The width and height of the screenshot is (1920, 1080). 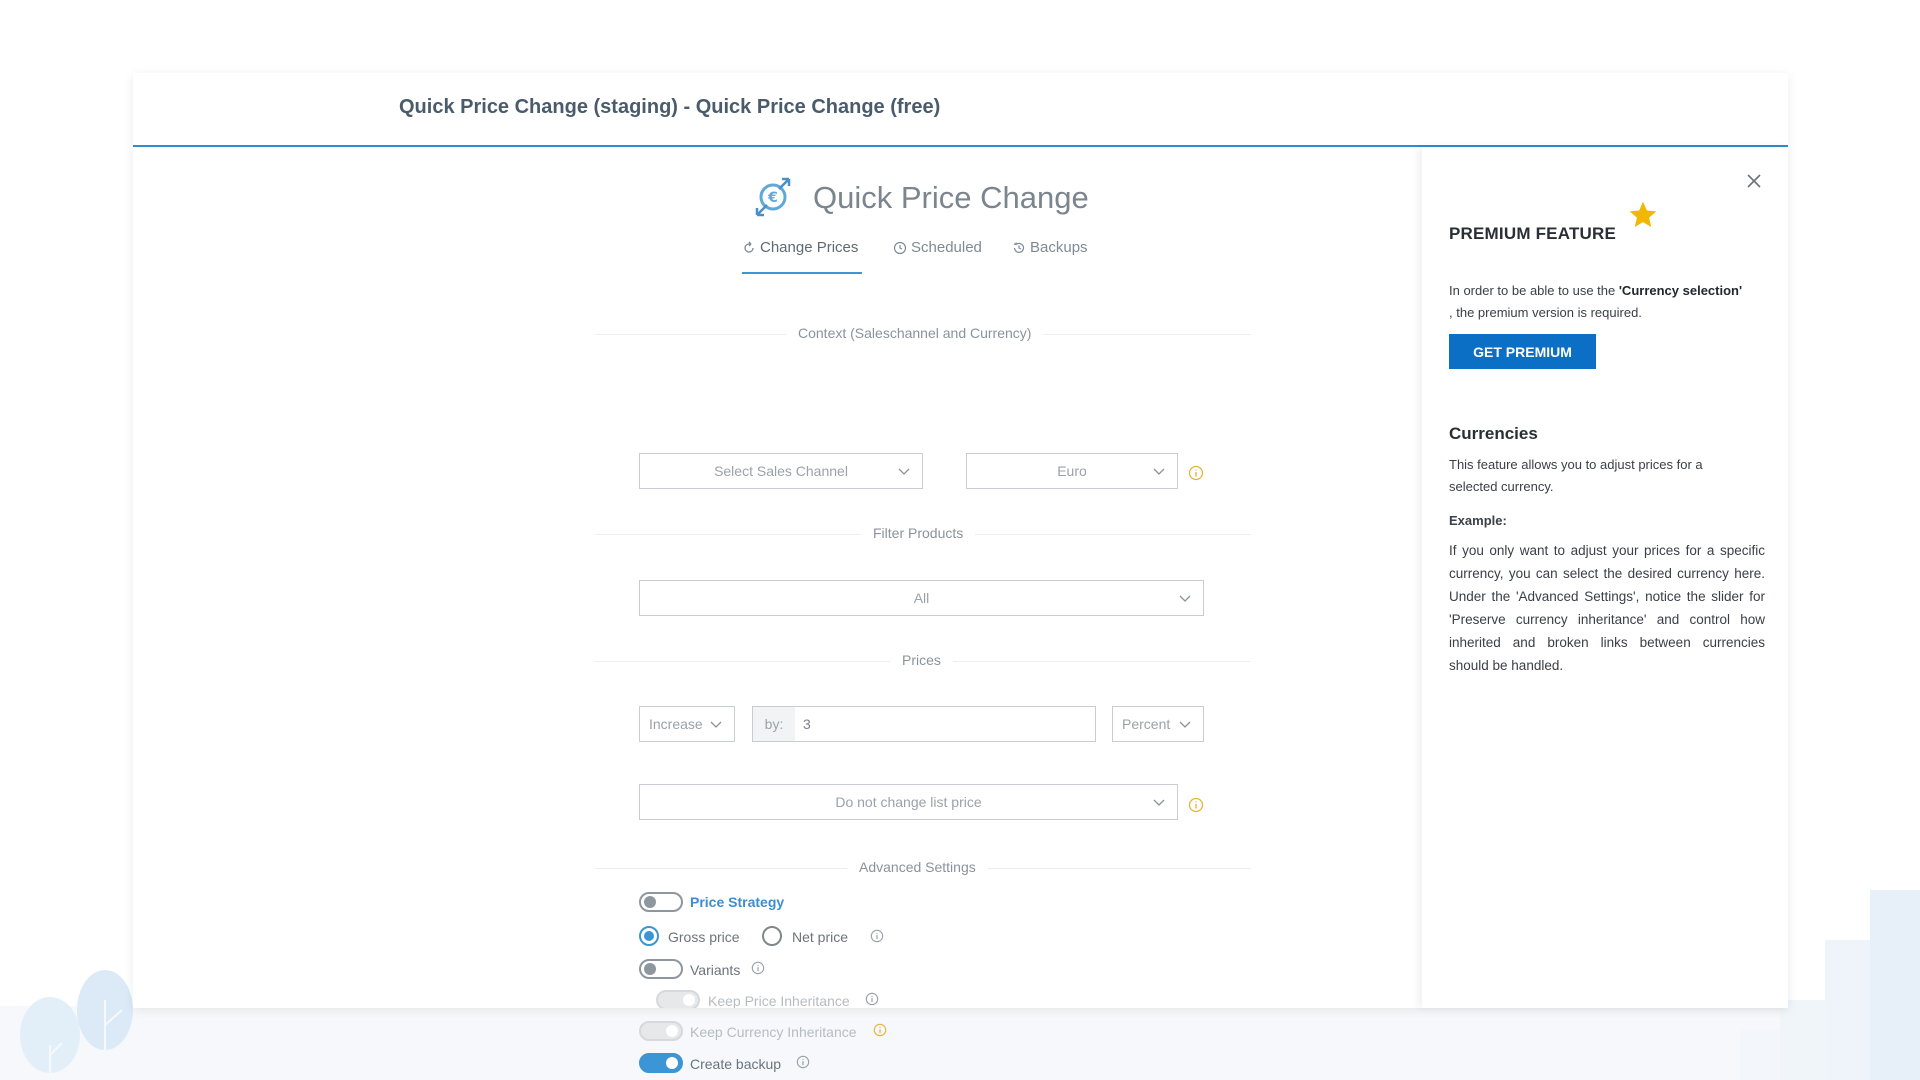 What do you see at coordinates (678, 999) in the screenshot?
I see `keep-price-inheritance-toggle` at bounding box center [678, 999].